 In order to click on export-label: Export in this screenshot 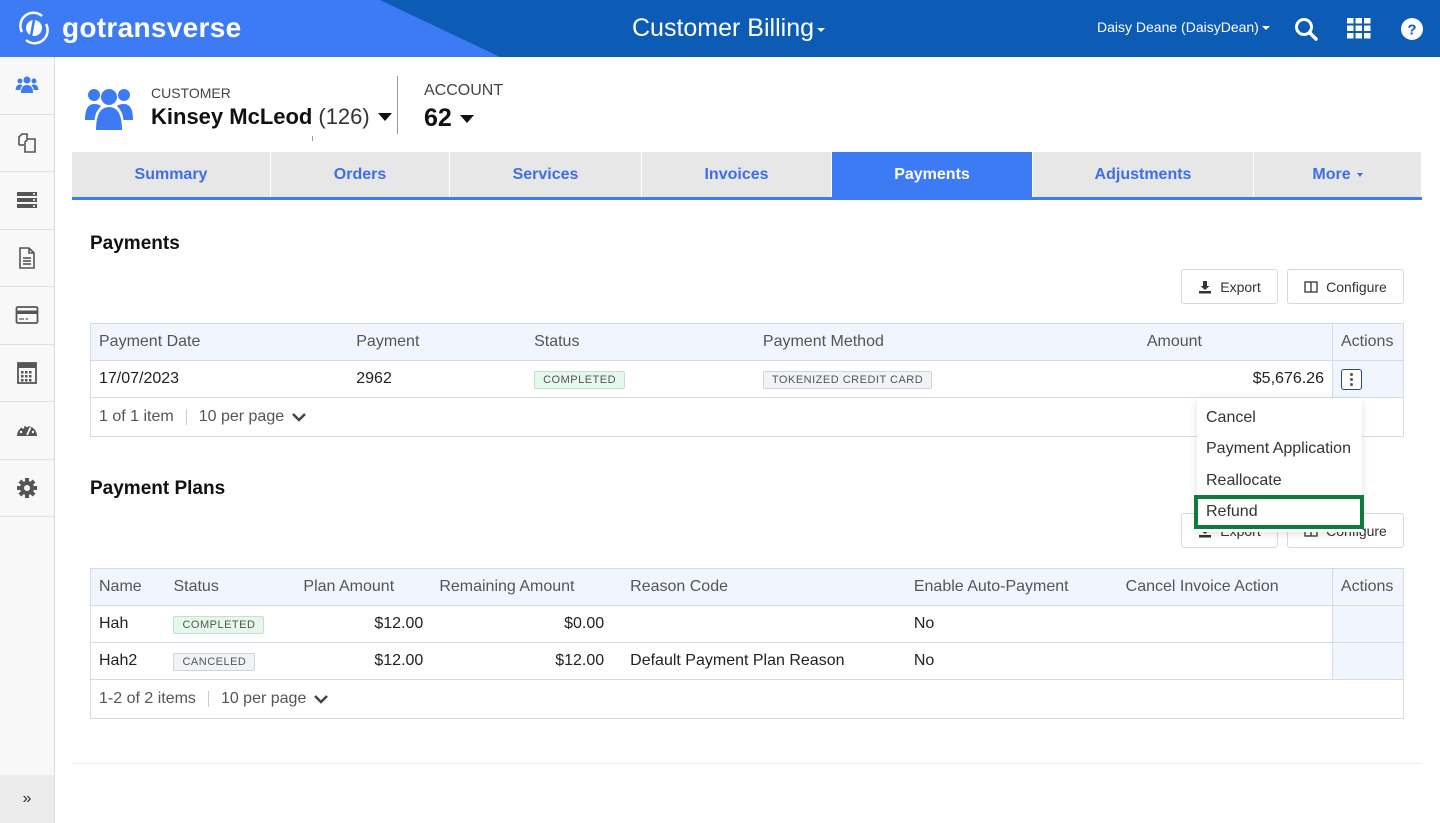, I will do `click(1240, 286)`.